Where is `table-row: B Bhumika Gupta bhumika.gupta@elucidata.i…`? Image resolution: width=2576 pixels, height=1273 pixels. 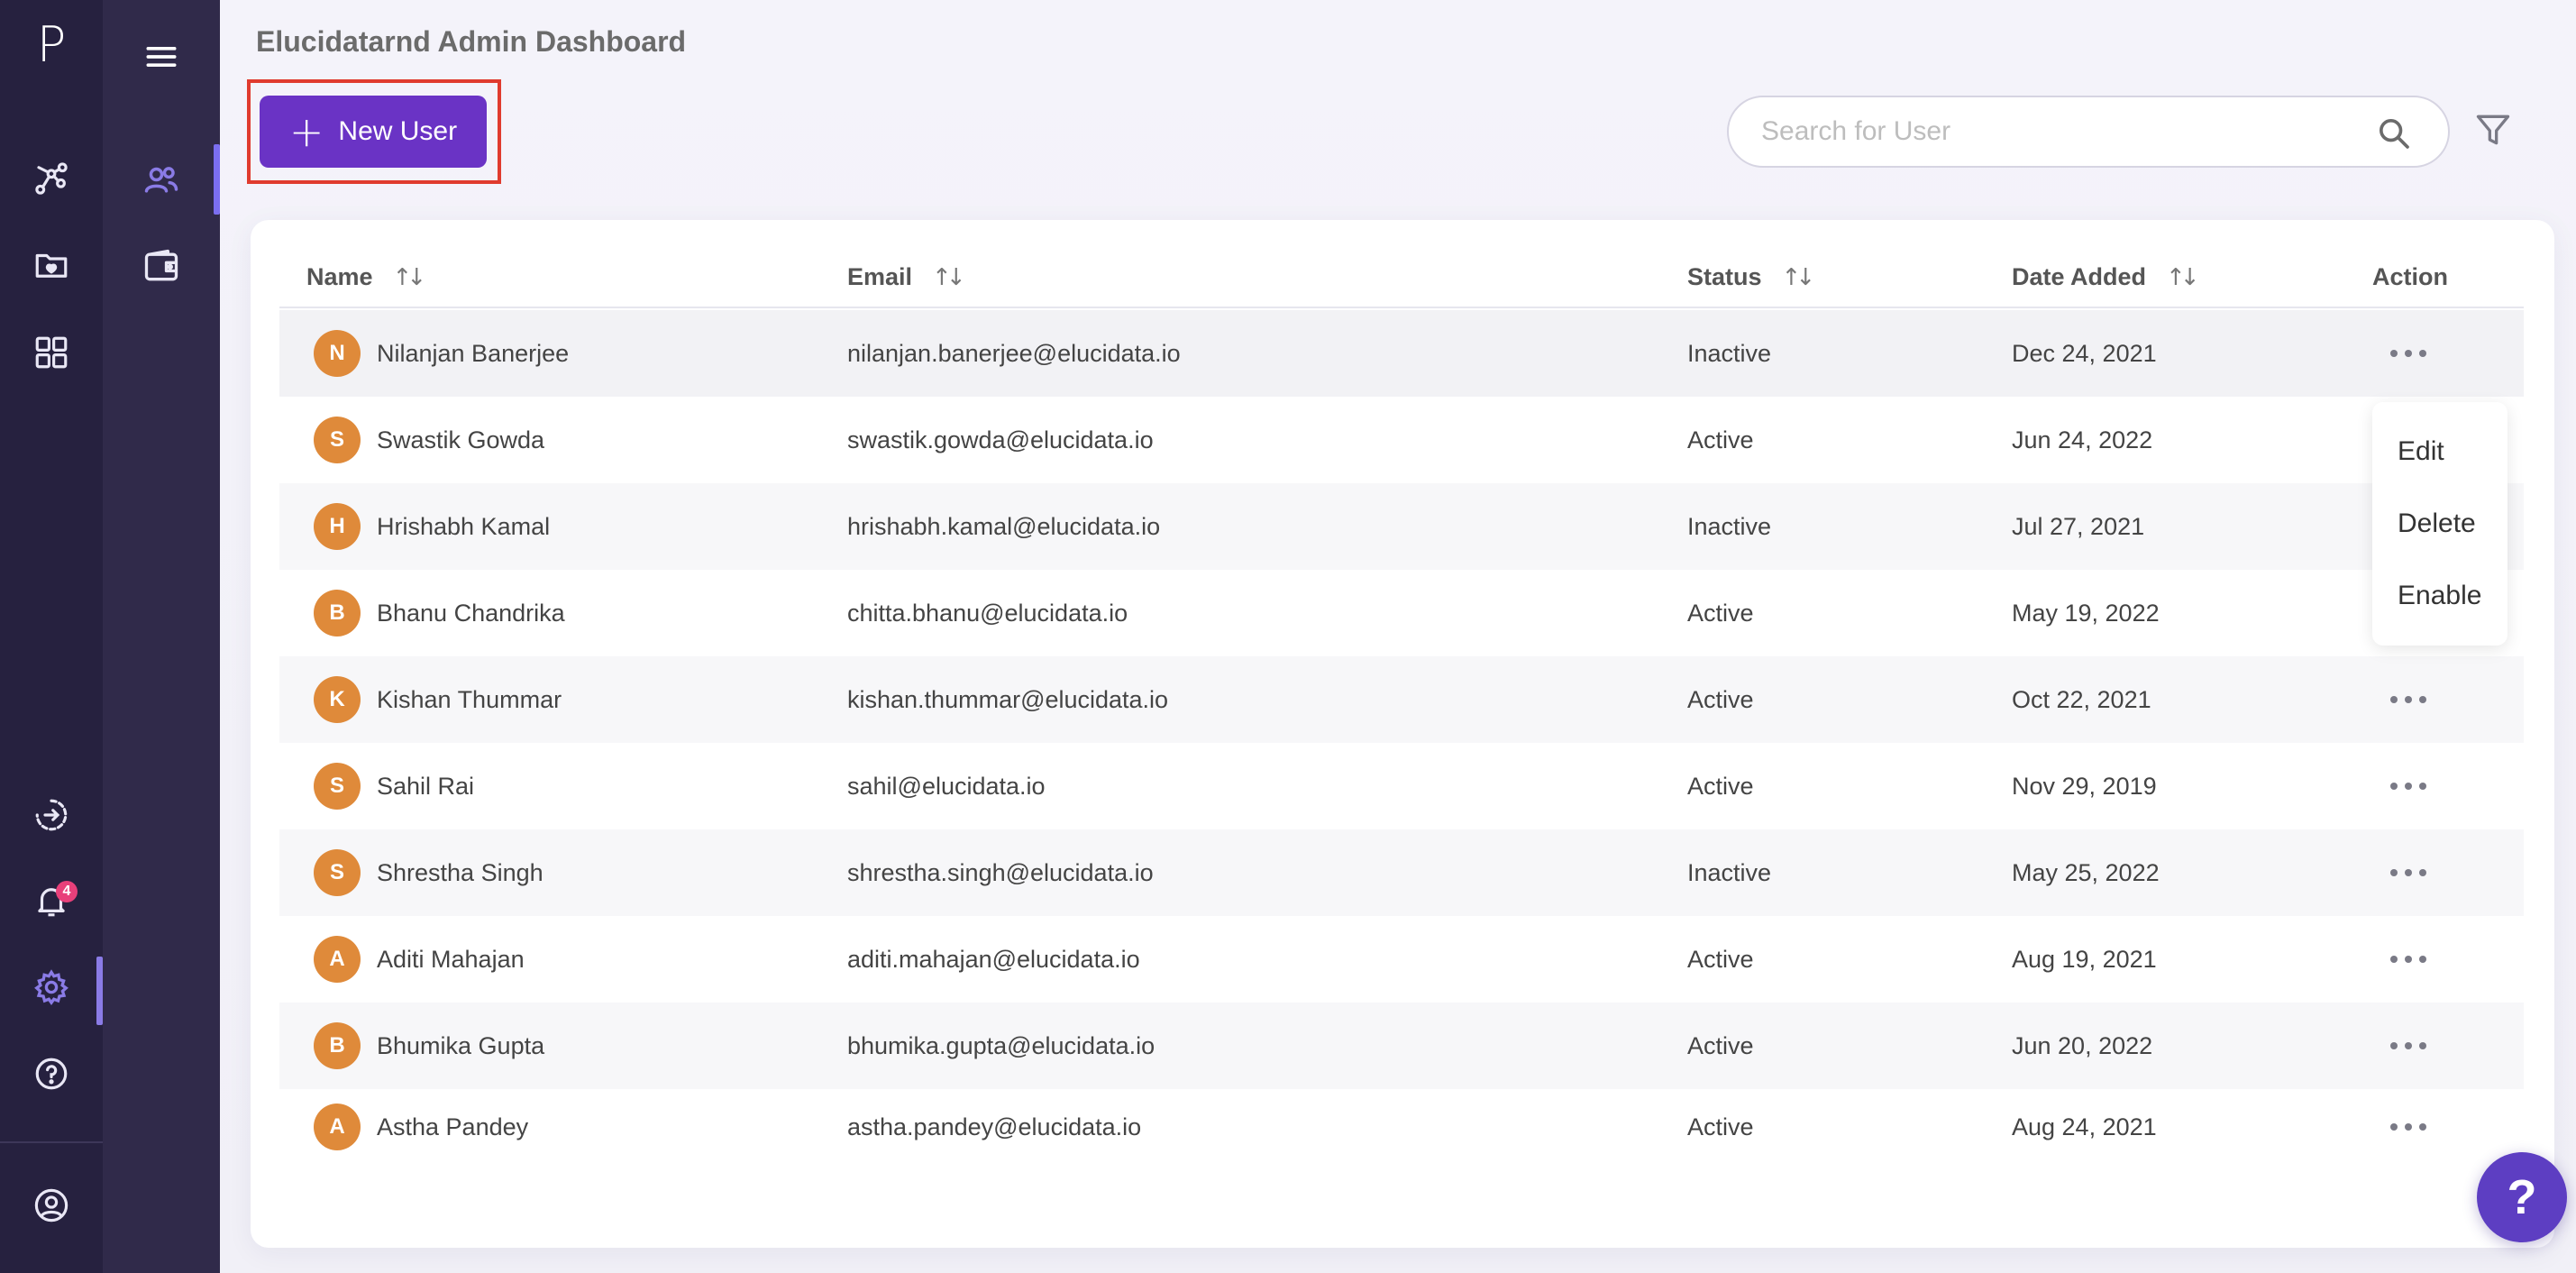 table-row: B Bhumika Gupta bhumika.gupta@elucidata.i… is located at coordinates (1401, 1046).